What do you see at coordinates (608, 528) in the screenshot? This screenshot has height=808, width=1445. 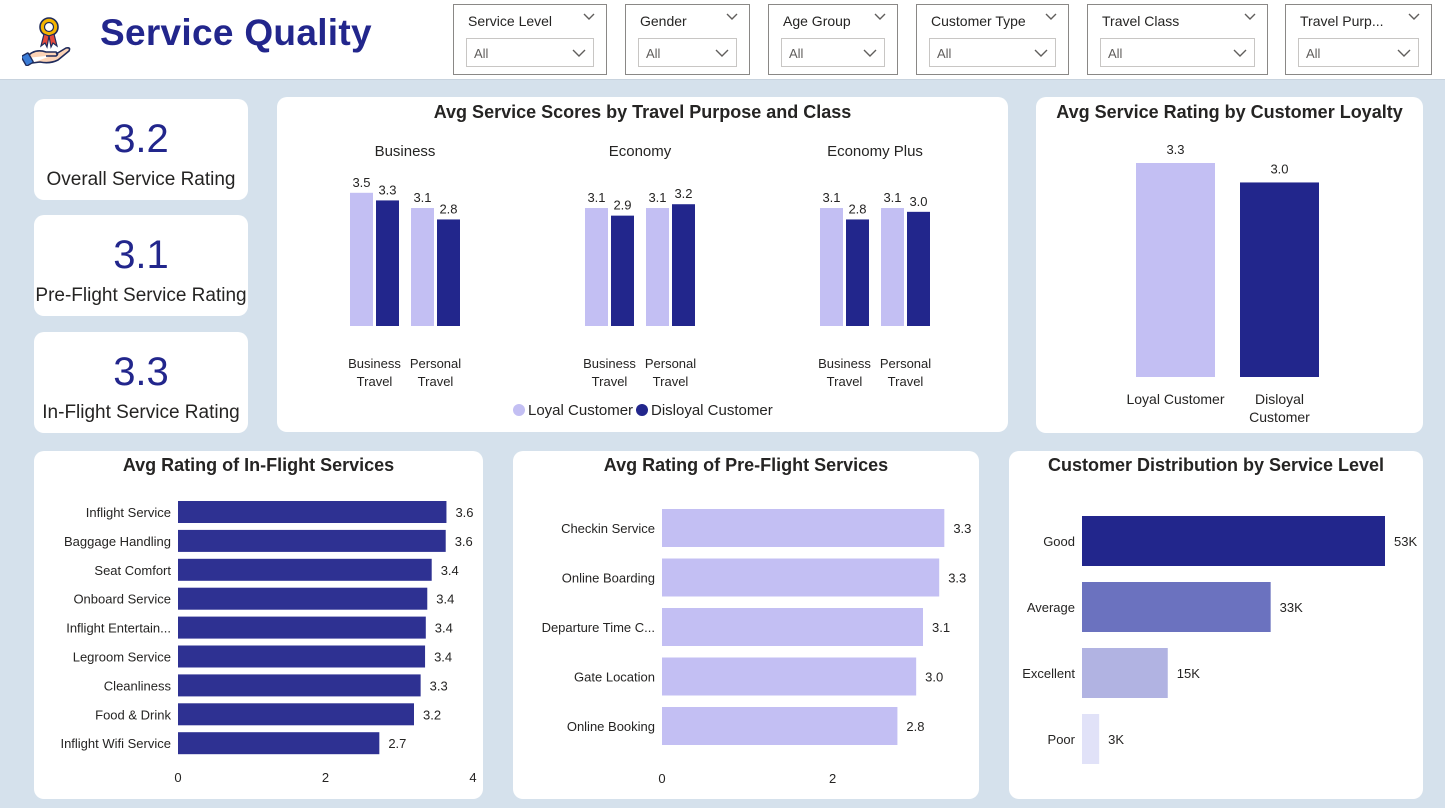 I see `category-label: Checkin Service` at bounding box center [608, 528].